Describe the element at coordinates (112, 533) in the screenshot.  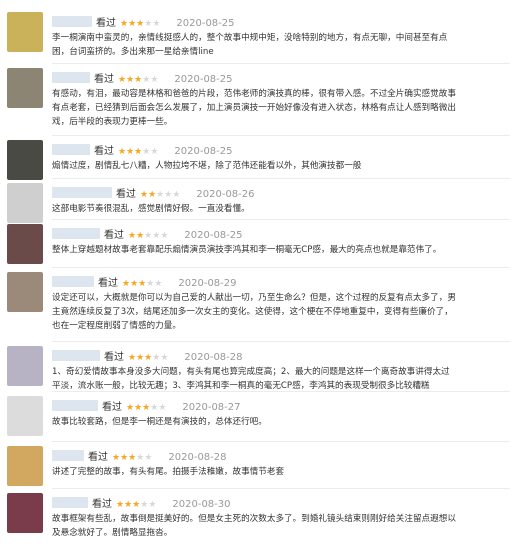
I see `review-text-line: 及悬念就好了。剧情略显拖沓。` at that location.